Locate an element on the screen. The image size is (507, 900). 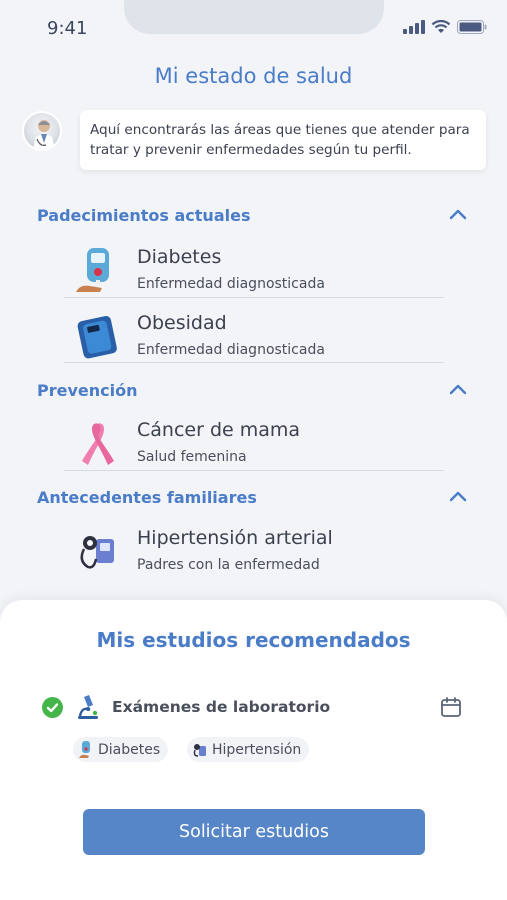
status-bar: 9:41 is located at coordinates (253, 28).